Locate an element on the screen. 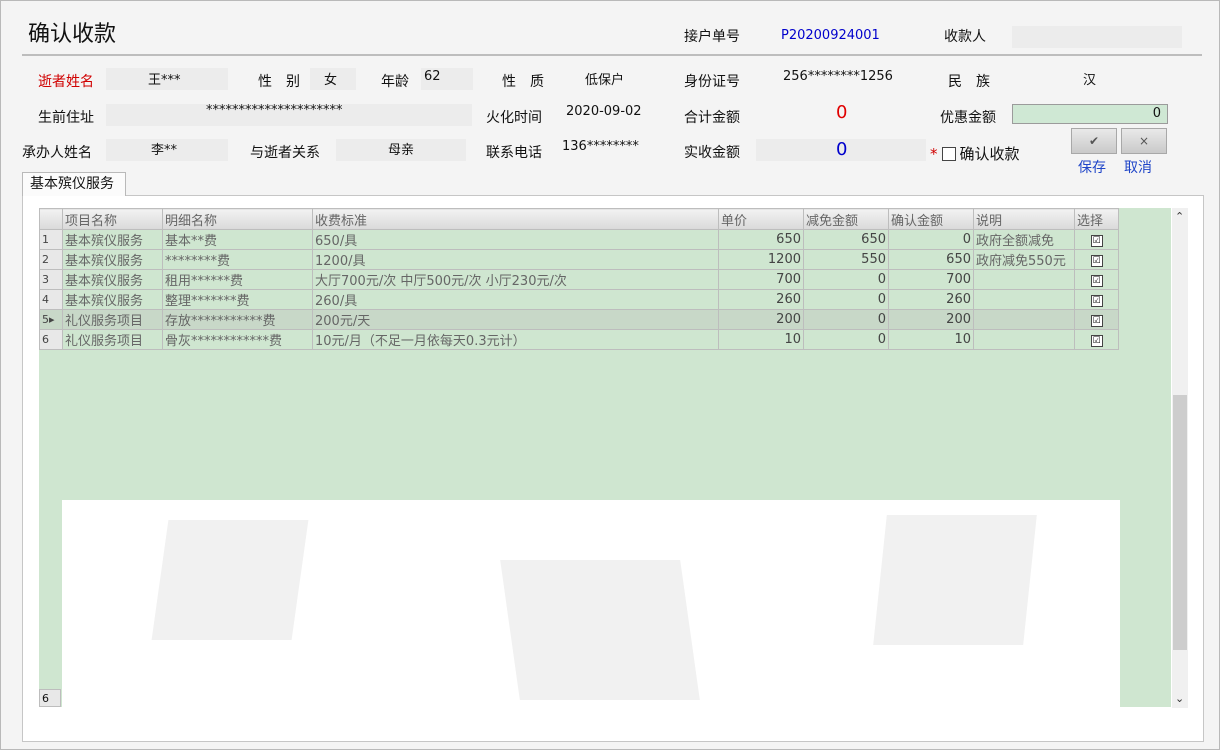 The width and height of the screenshot is (1220, 750). cell-price: 10 is located at coordinates (761, 339).